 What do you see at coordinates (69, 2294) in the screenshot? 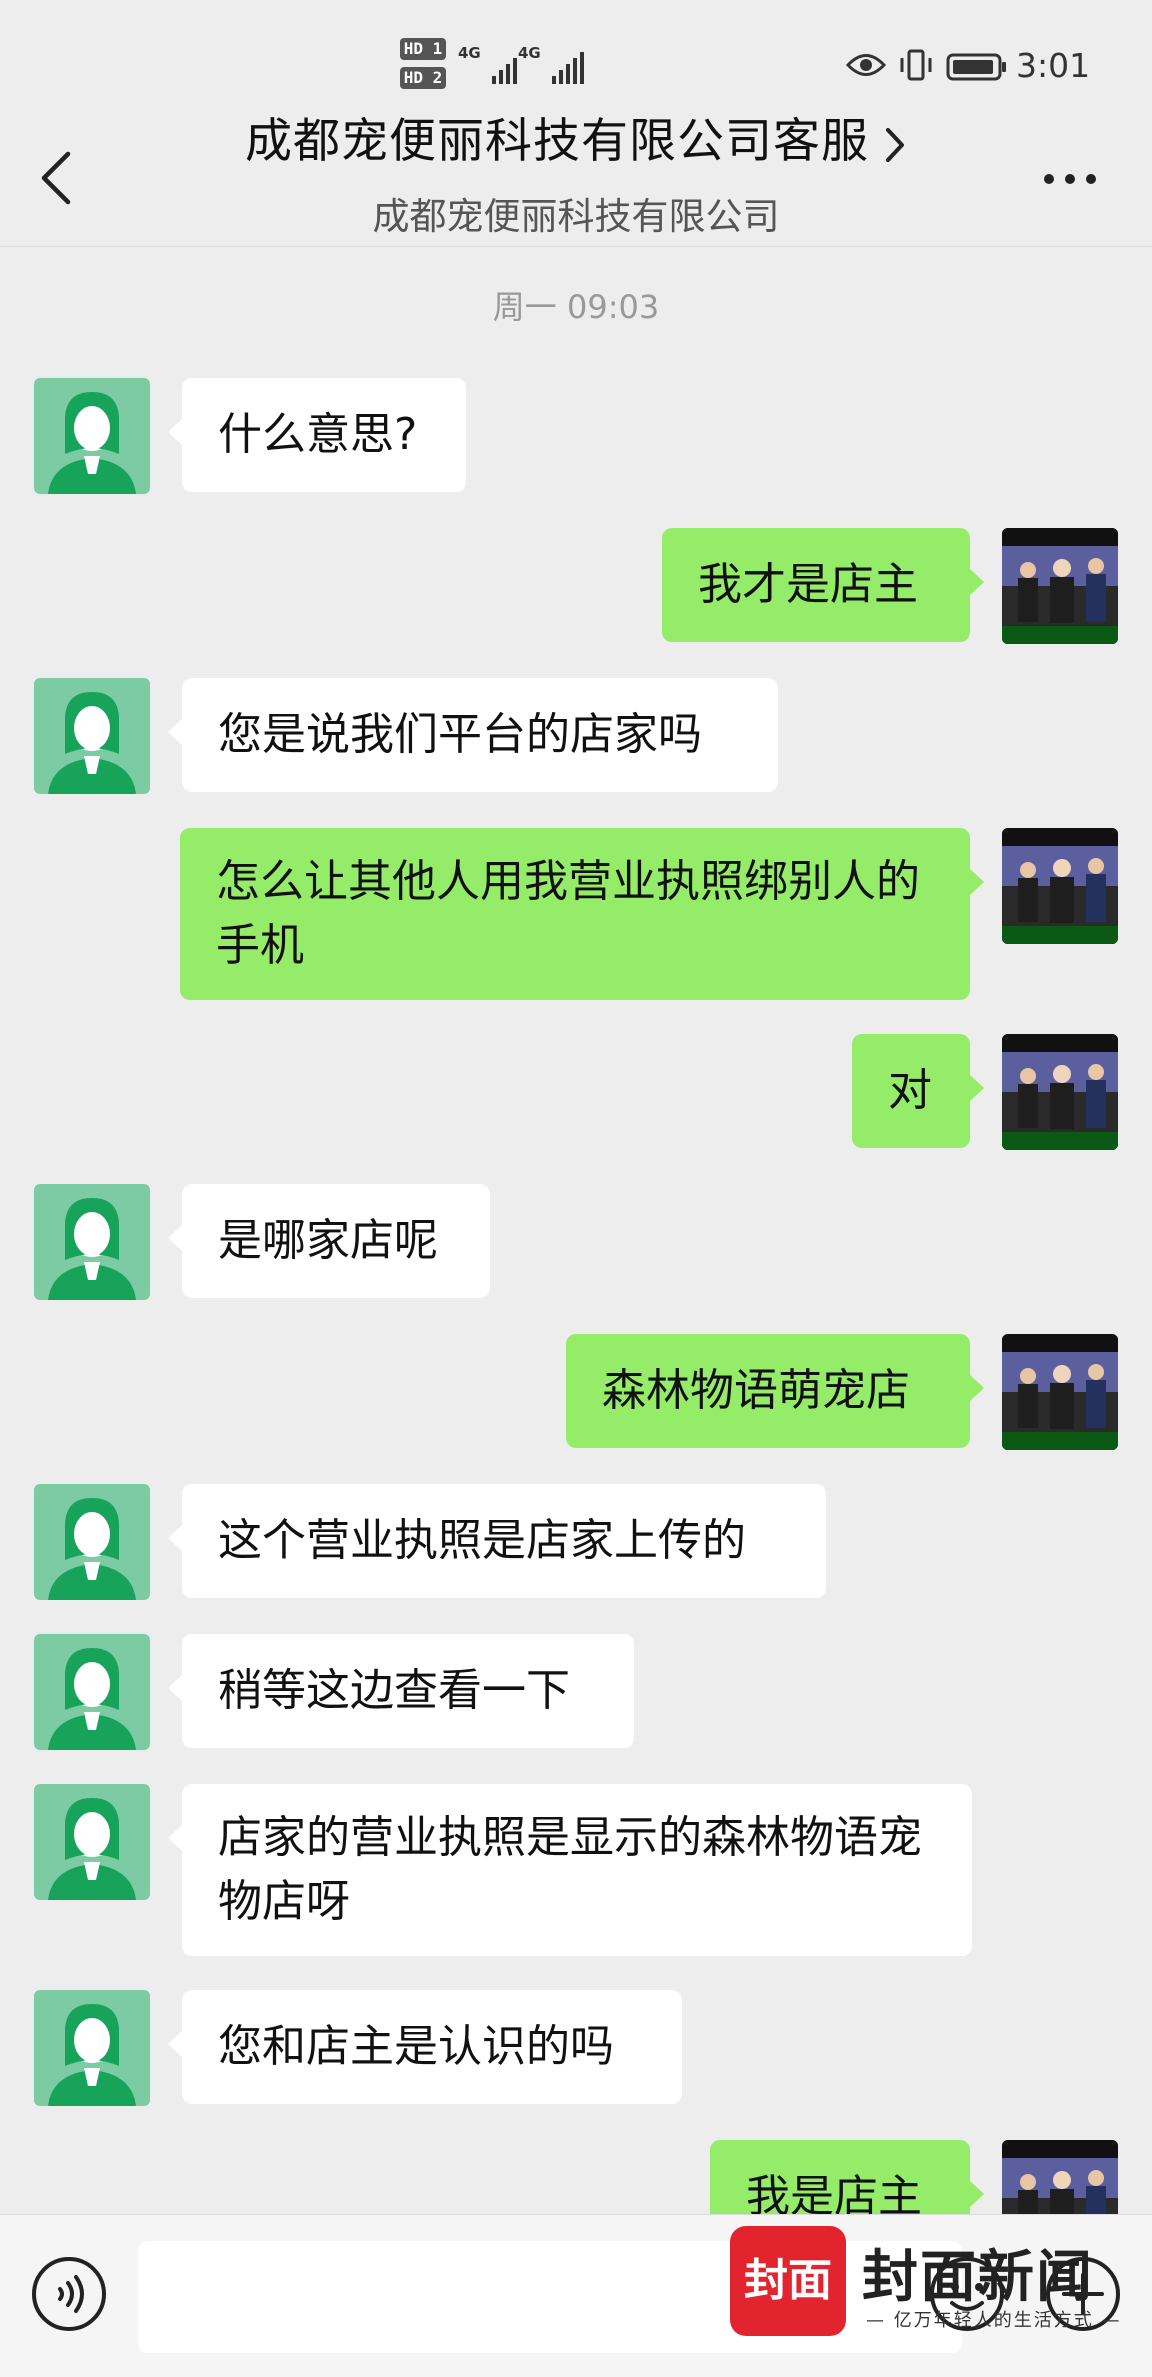
I see `voice-icon` at bounding box center [69, 2294].